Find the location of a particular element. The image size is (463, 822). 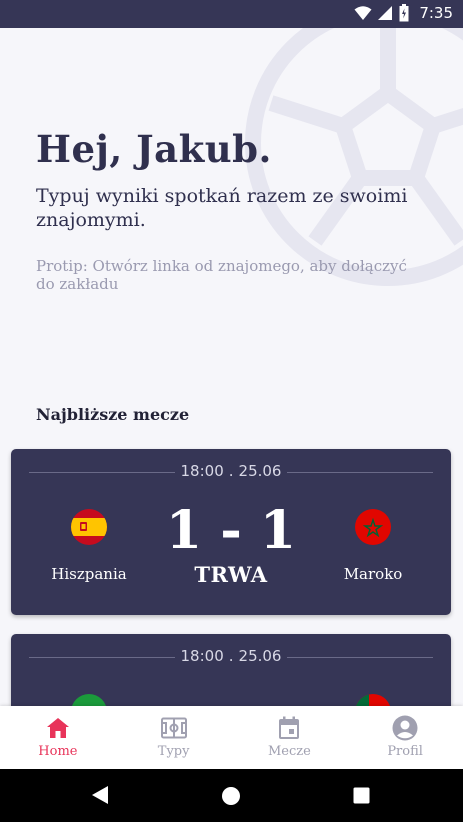

pitch-icon is located at coordinates (173, 728).